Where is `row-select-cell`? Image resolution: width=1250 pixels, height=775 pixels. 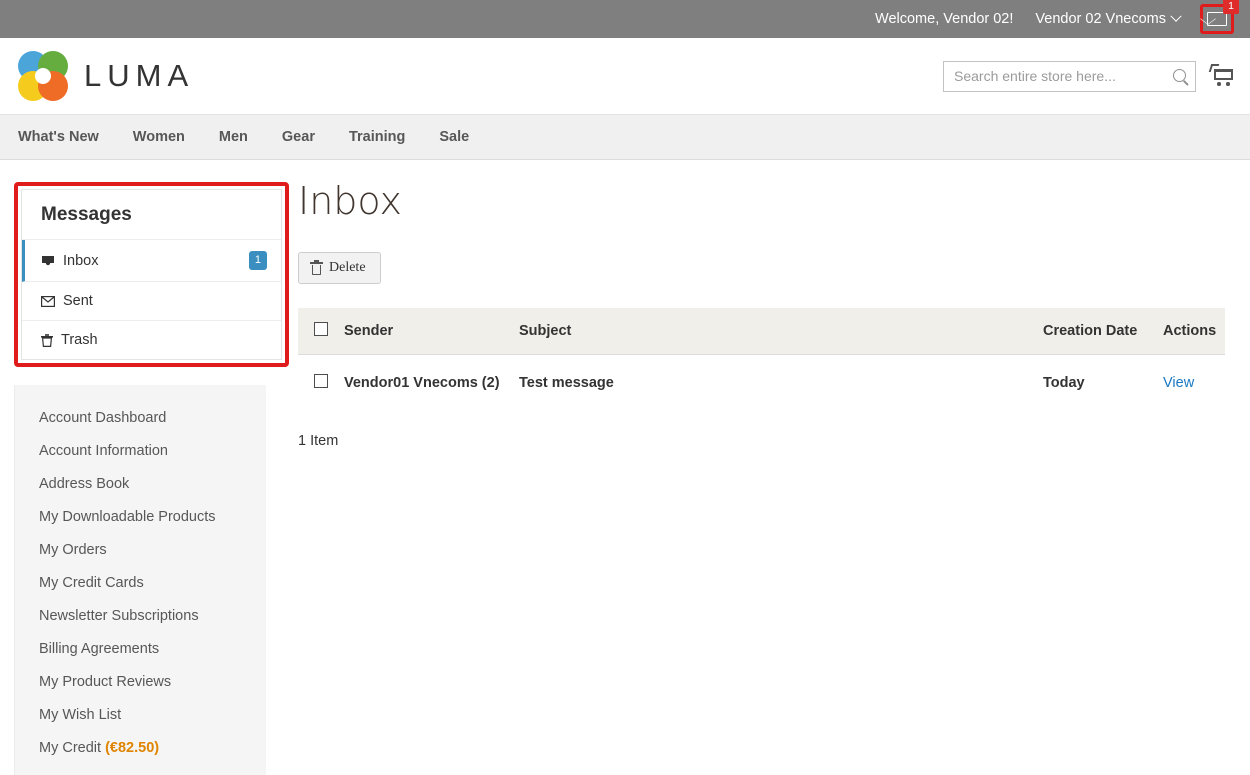
row-select-cell is located at coordinates (321, 383).